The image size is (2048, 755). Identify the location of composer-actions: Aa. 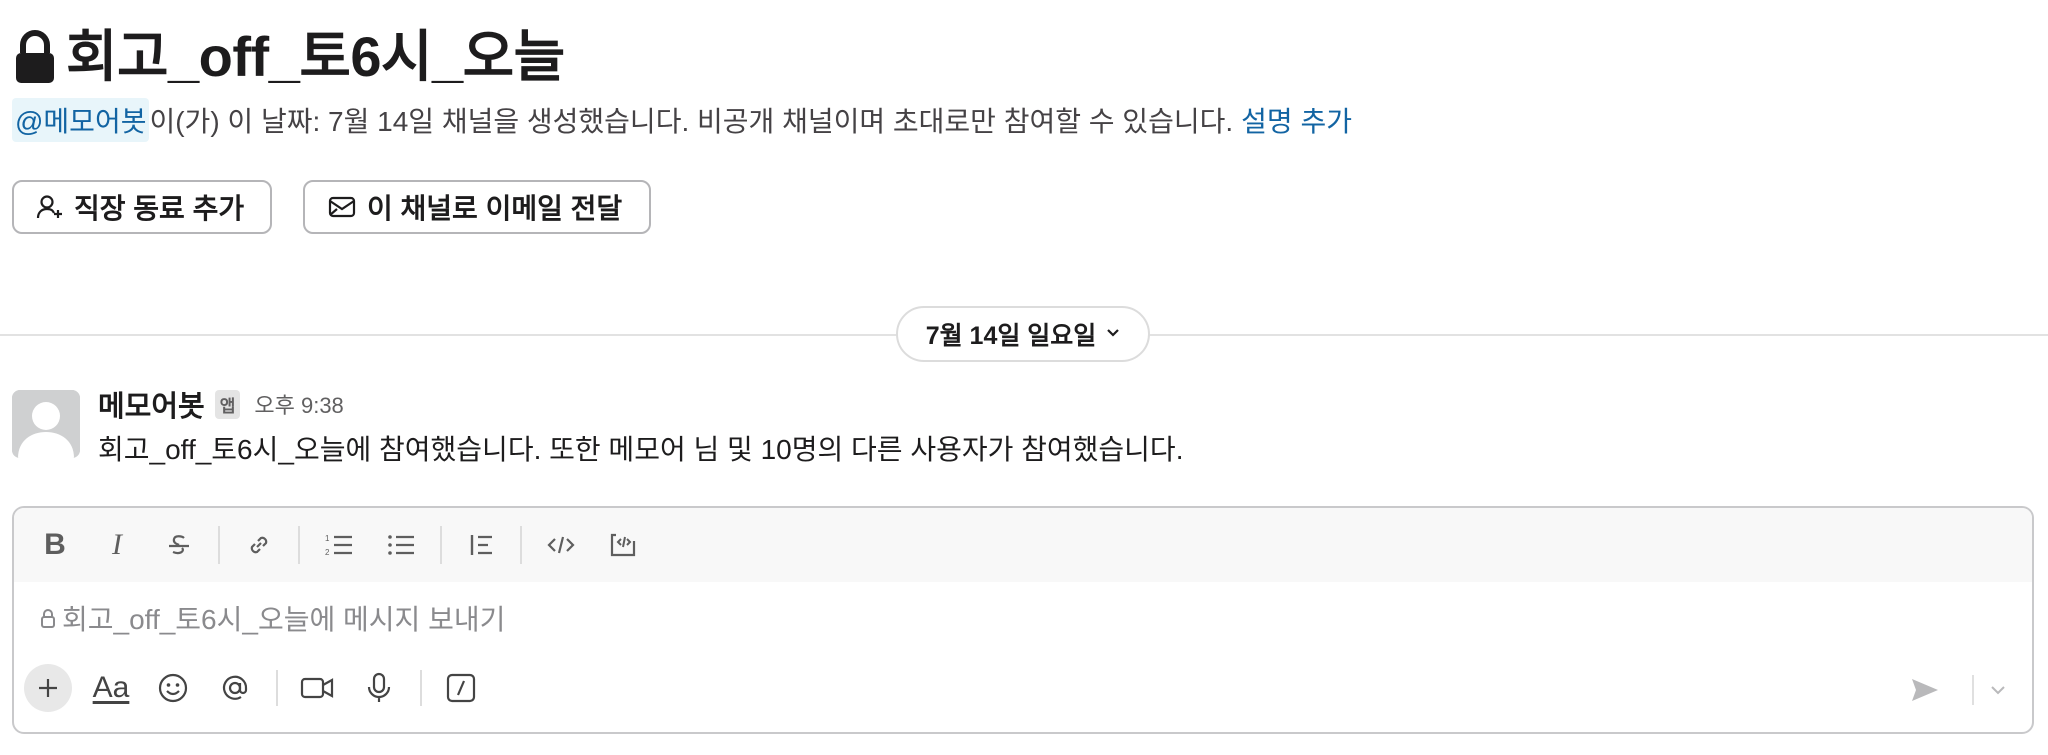
(261, 688).